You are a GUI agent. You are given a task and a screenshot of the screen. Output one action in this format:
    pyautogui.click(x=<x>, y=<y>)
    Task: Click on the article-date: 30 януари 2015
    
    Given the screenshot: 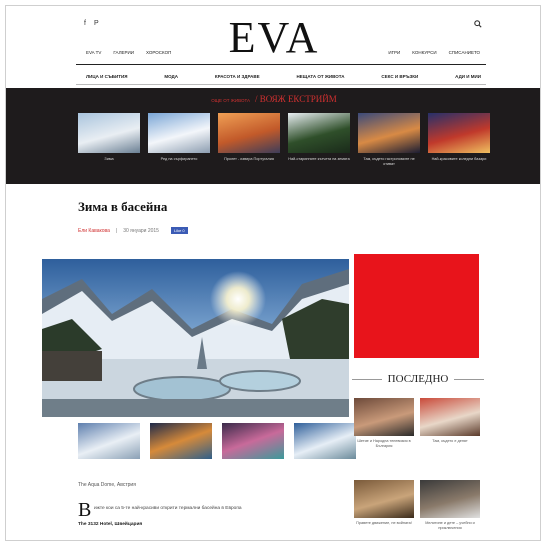 What is the action you would take?
    pyautogui.click(x=141, y=230)
    